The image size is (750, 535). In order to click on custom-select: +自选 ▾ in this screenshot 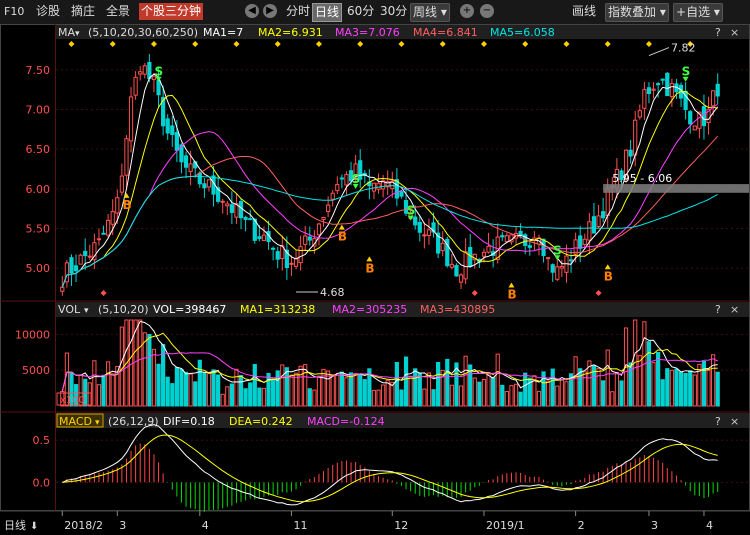, I will do `click(698, 12)`.